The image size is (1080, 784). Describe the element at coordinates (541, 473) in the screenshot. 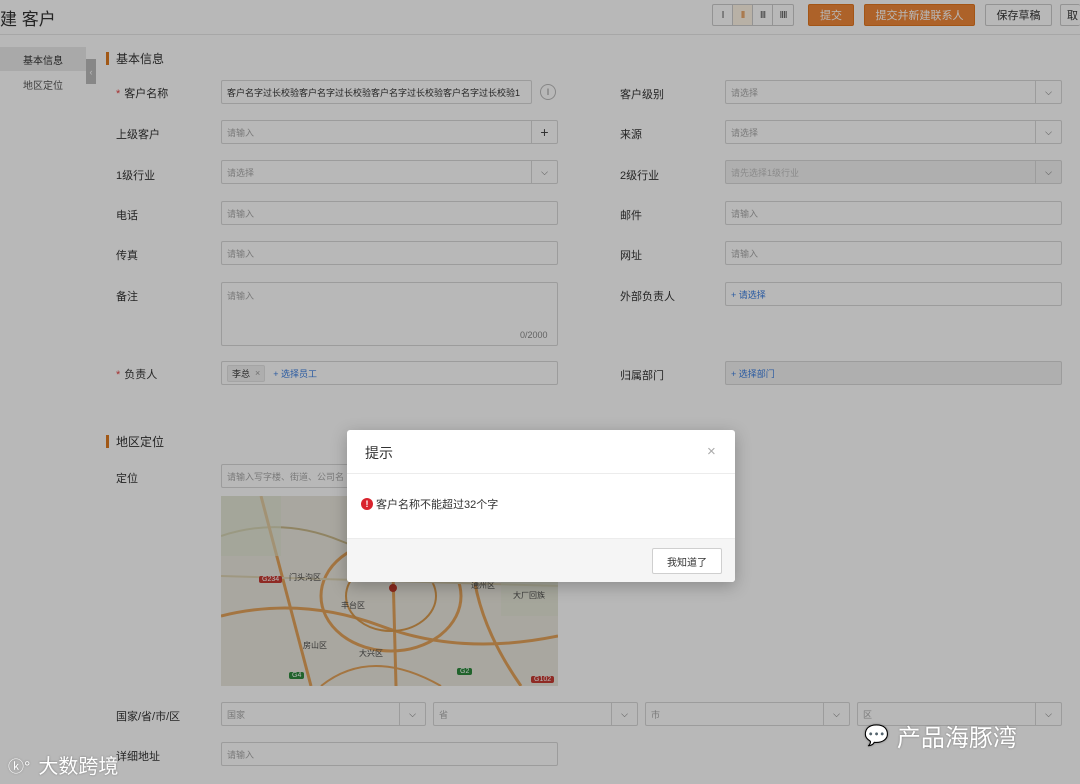

I see `dialog-divider` at that location.